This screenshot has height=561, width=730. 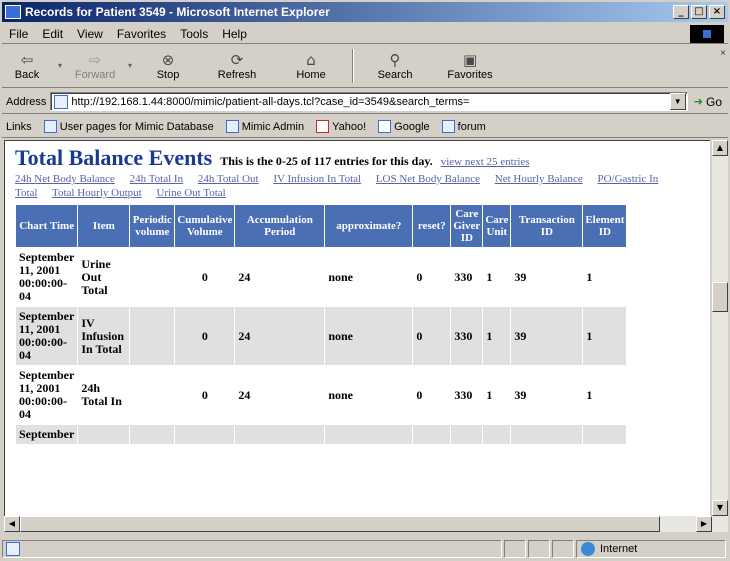 I want to click on scroll-up-icon: ▲, so click(x=720, y=148).